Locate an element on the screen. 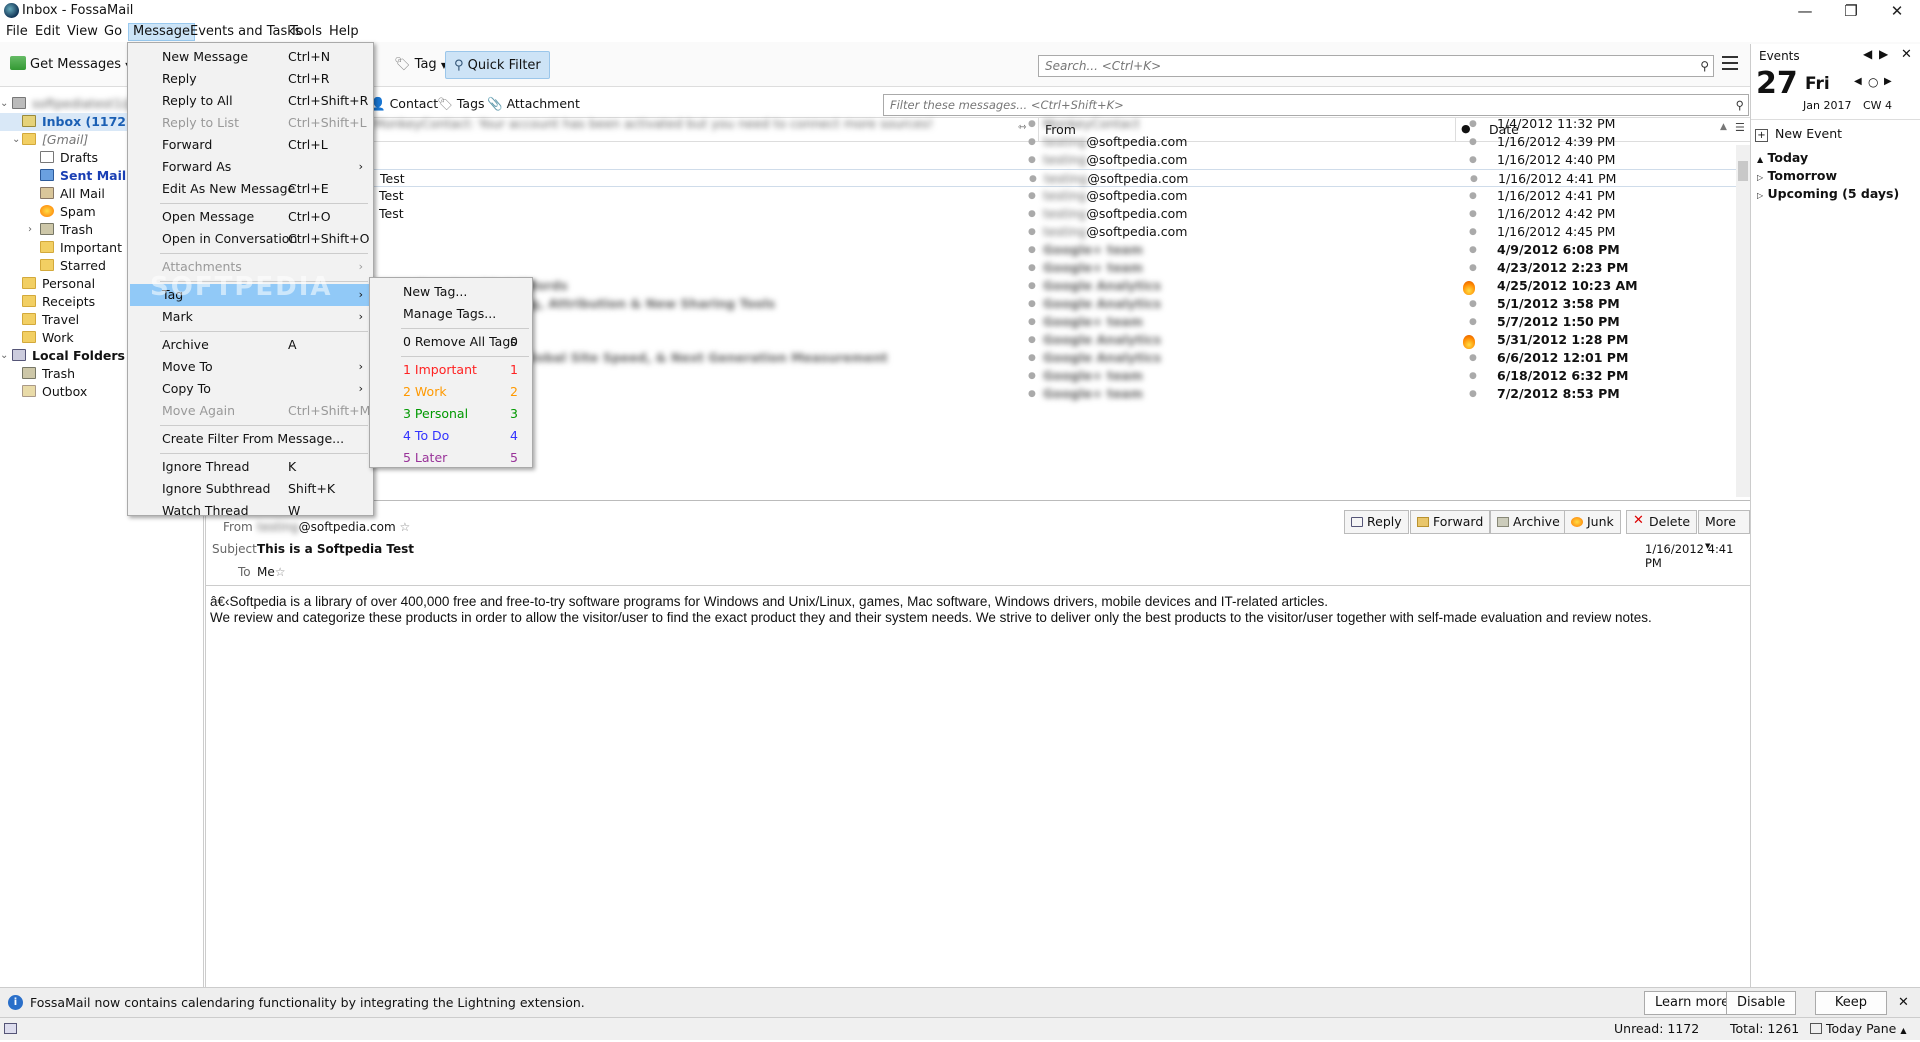 Image resolution: width=1920 pixels, height=1042 pixels. menu-item-reply: Reply Ctrl+R is located at coordinates (250, 79).